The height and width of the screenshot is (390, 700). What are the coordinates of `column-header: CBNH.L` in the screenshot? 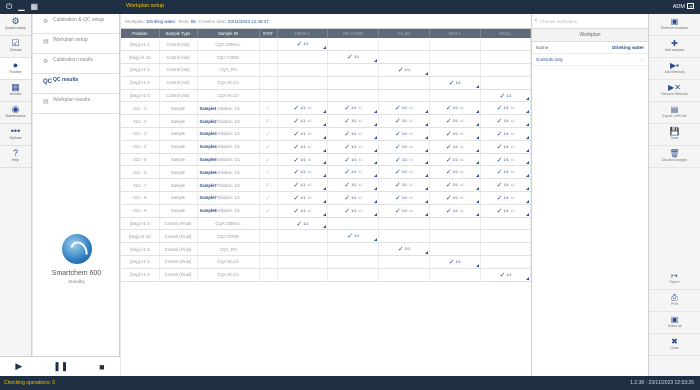 It's located at (303, 33).